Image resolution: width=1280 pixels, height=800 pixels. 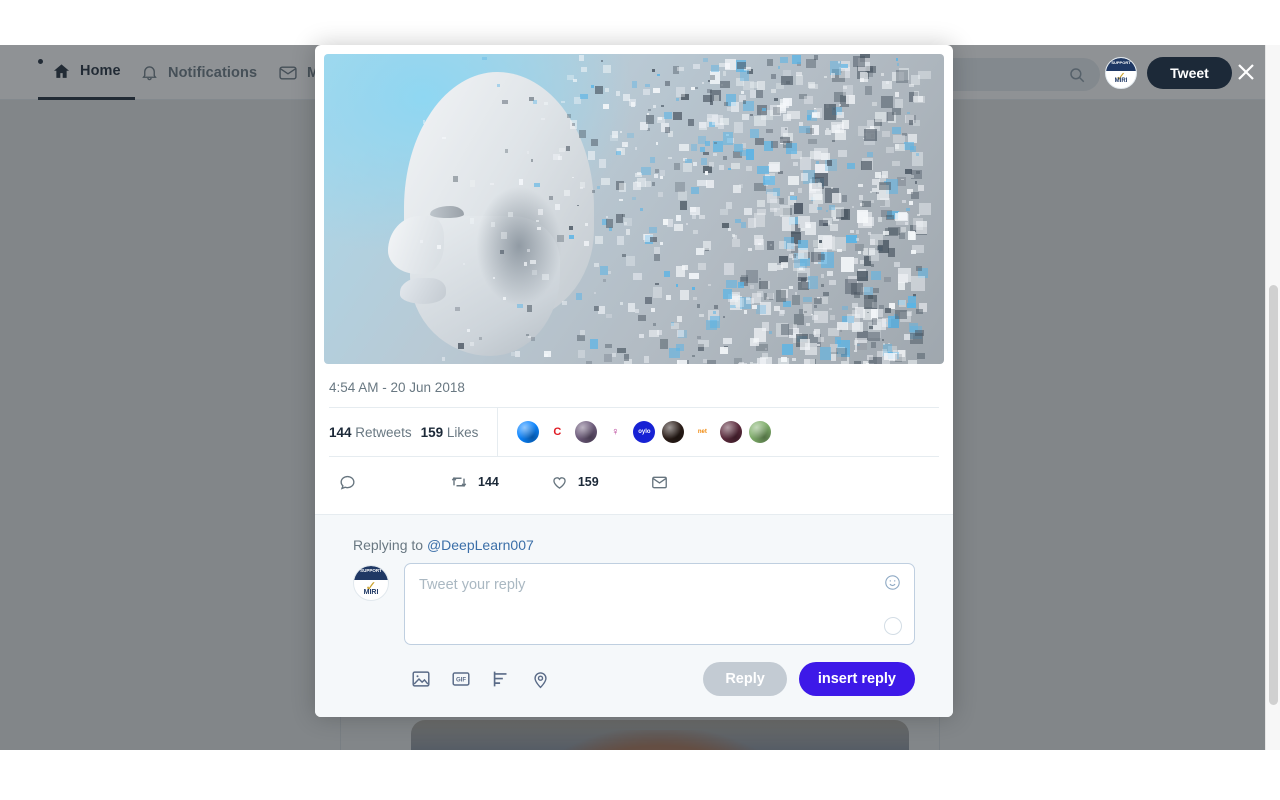 I want to click on avatar-miri-text: MIRI, so click(x=1121, y=81).